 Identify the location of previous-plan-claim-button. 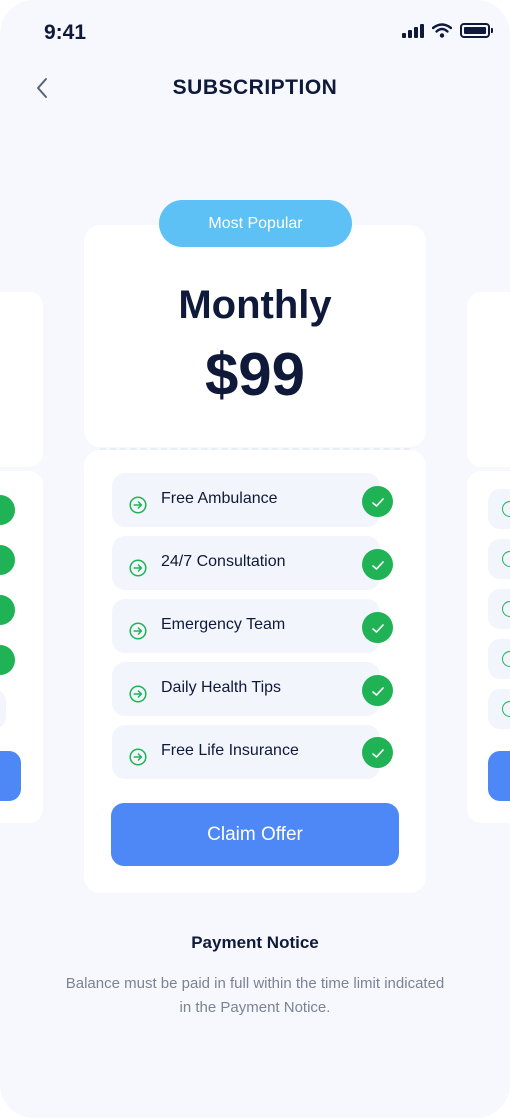
(10, 776).